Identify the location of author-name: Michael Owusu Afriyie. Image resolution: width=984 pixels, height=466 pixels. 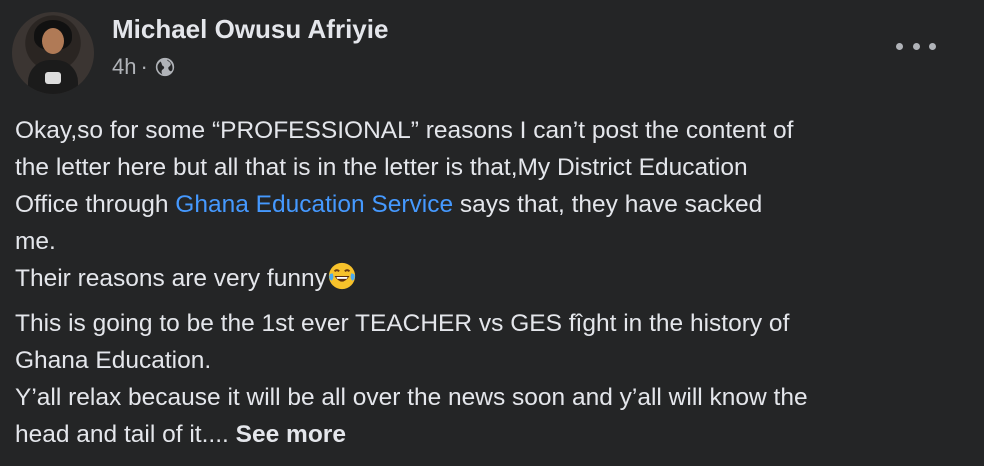
(250, 29).